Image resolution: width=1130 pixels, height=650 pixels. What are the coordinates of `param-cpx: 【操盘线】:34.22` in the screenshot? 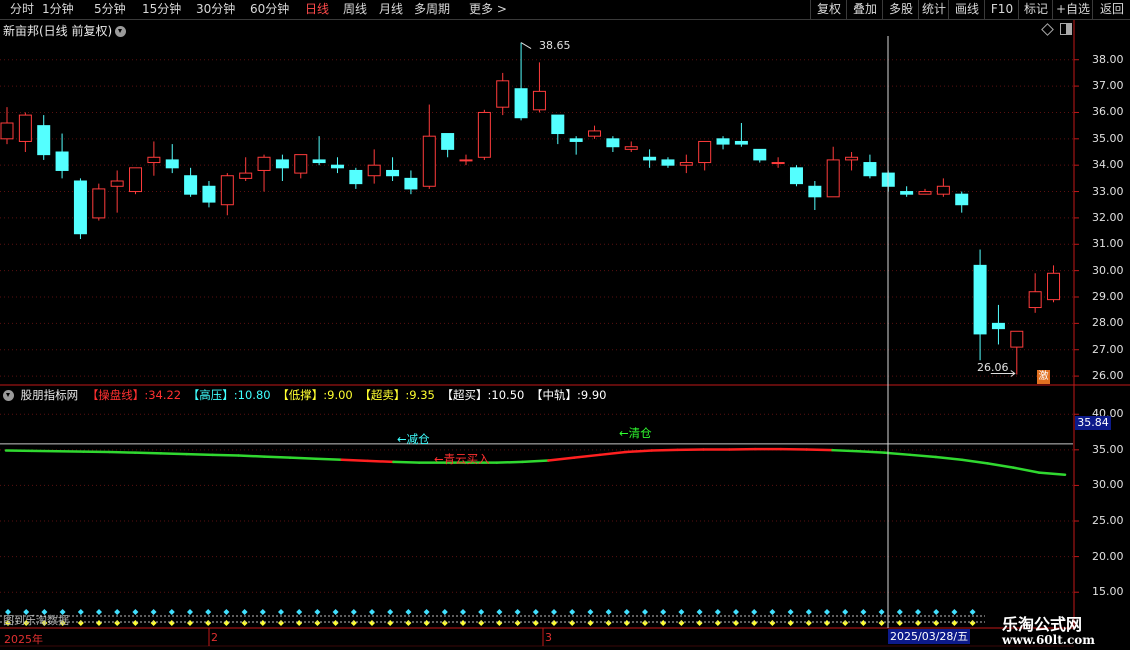 It's located at (134, 395).